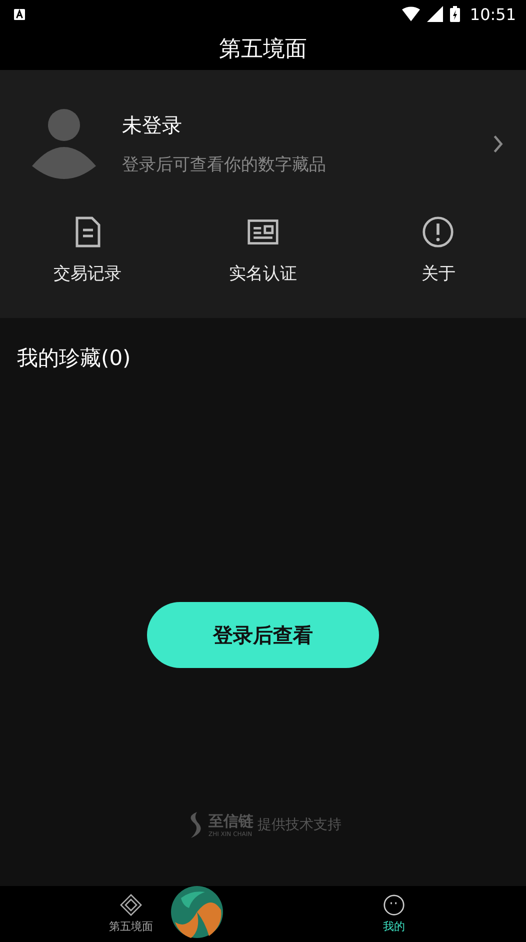  Describe the element at coordinates (224, 165) in the screenshot. I see `login-hint: 登录后可查看你的数字藏品` at that location.